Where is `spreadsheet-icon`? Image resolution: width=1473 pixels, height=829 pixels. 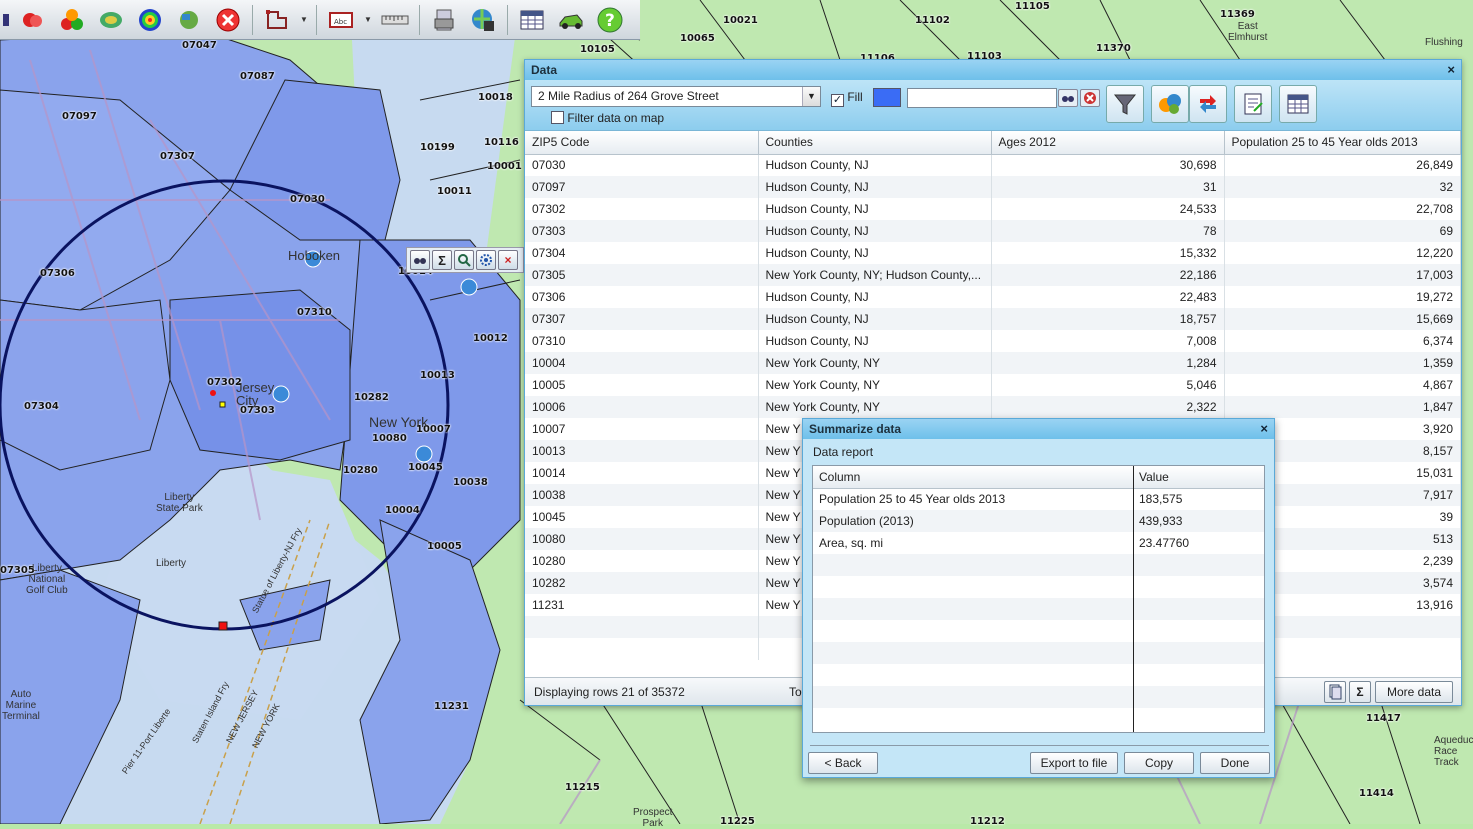 spreadsheet-icon is located at coordinates (532, 20).